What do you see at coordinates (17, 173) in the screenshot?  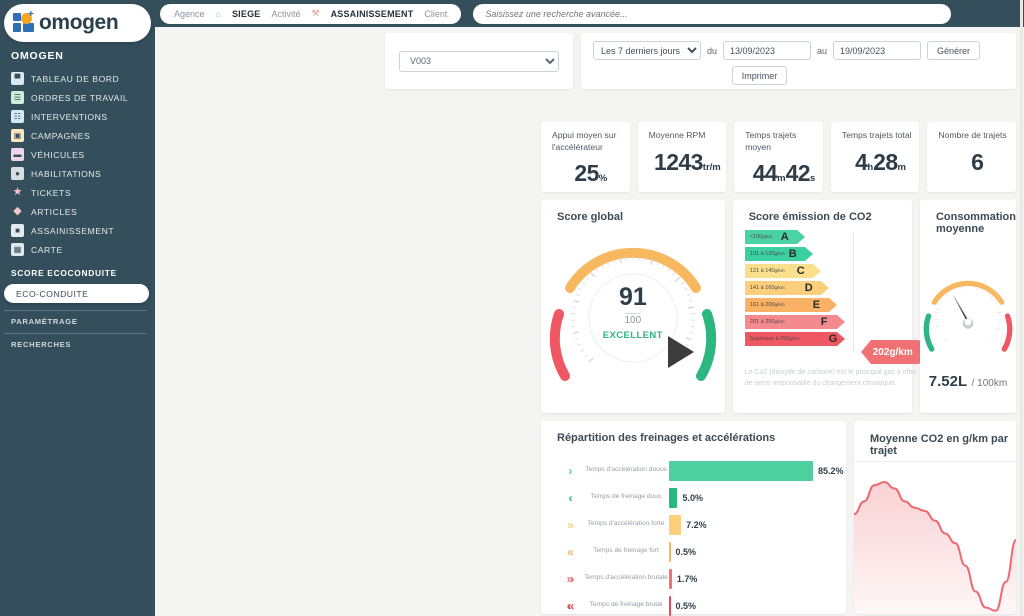 I see `habilitation-icon: ●` at bounding box center [17, 173].